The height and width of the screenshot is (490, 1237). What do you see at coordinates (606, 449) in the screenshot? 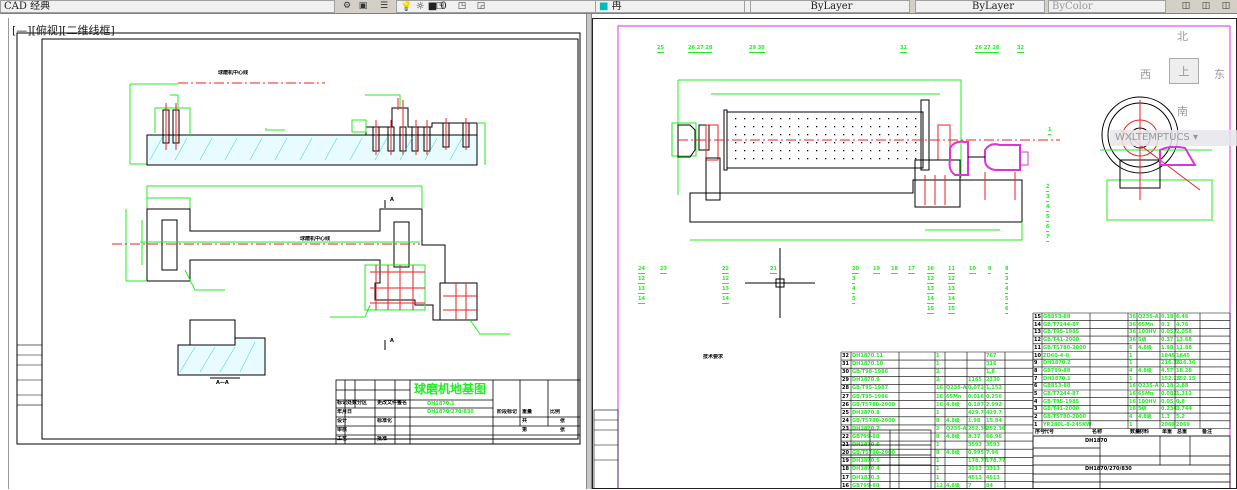
I see `left-margin-table` at bounding box center [606, 449].